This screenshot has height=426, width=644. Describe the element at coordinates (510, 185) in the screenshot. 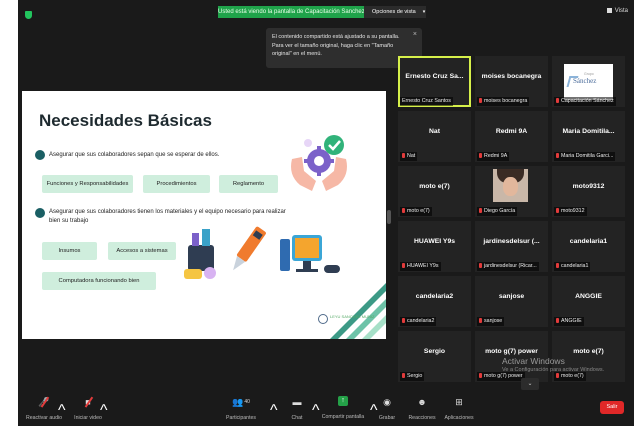

I see `participant-video` at that location.